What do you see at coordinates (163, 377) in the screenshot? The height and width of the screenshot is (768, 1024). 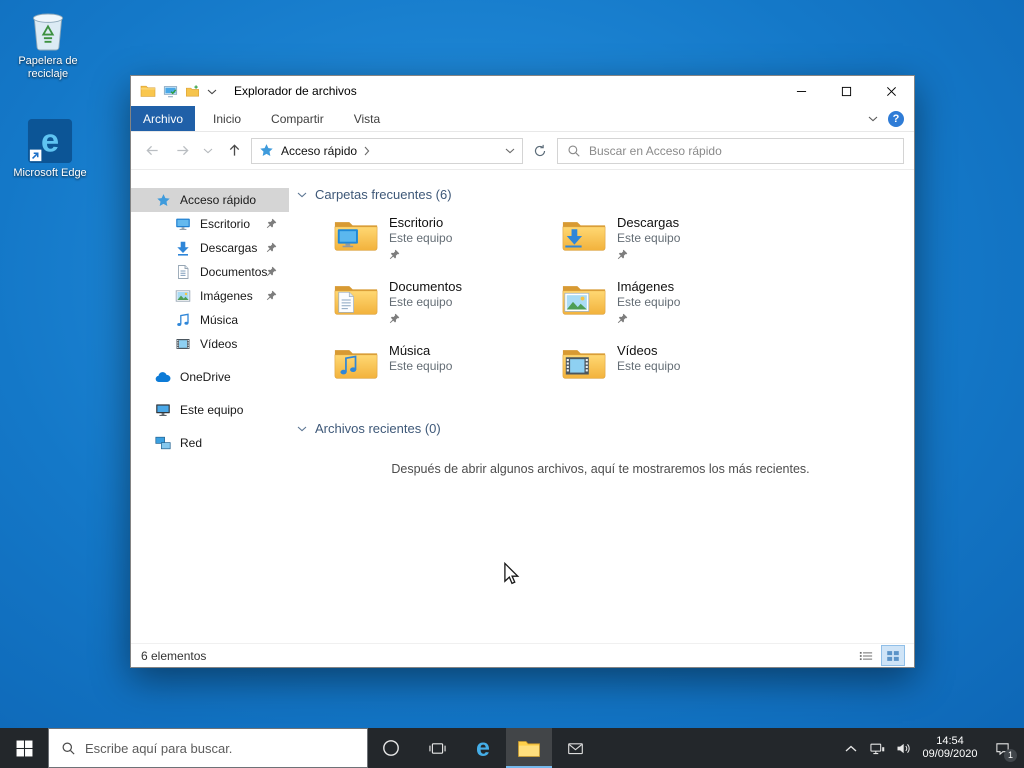 I see `onedrive-icon` at bounding box center [163, 377].